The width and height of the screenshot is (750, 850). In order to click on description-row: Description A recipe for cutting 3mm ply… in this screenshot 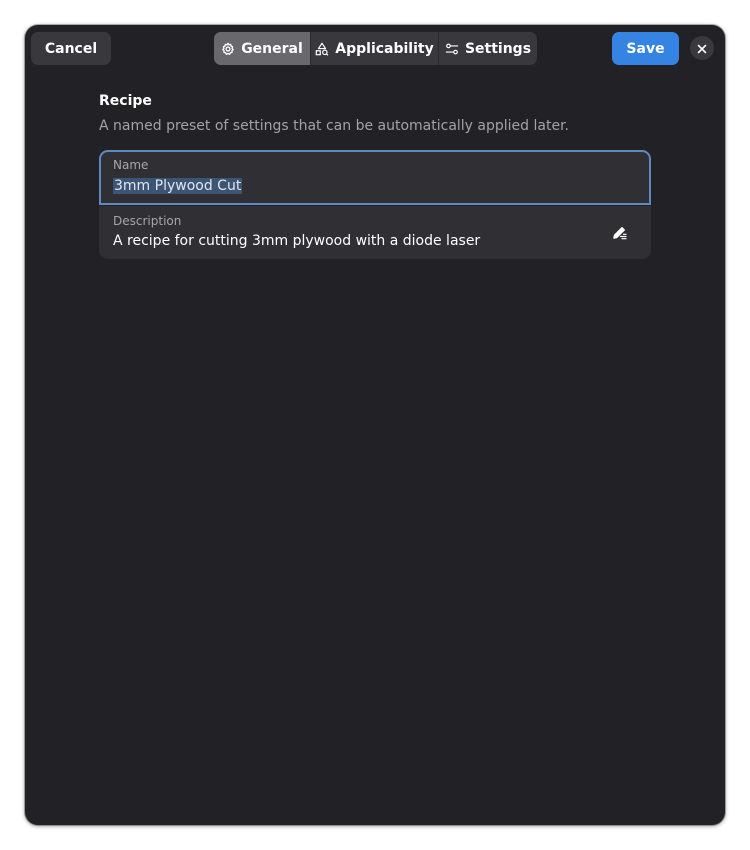, I will do `click(375, 232)`.